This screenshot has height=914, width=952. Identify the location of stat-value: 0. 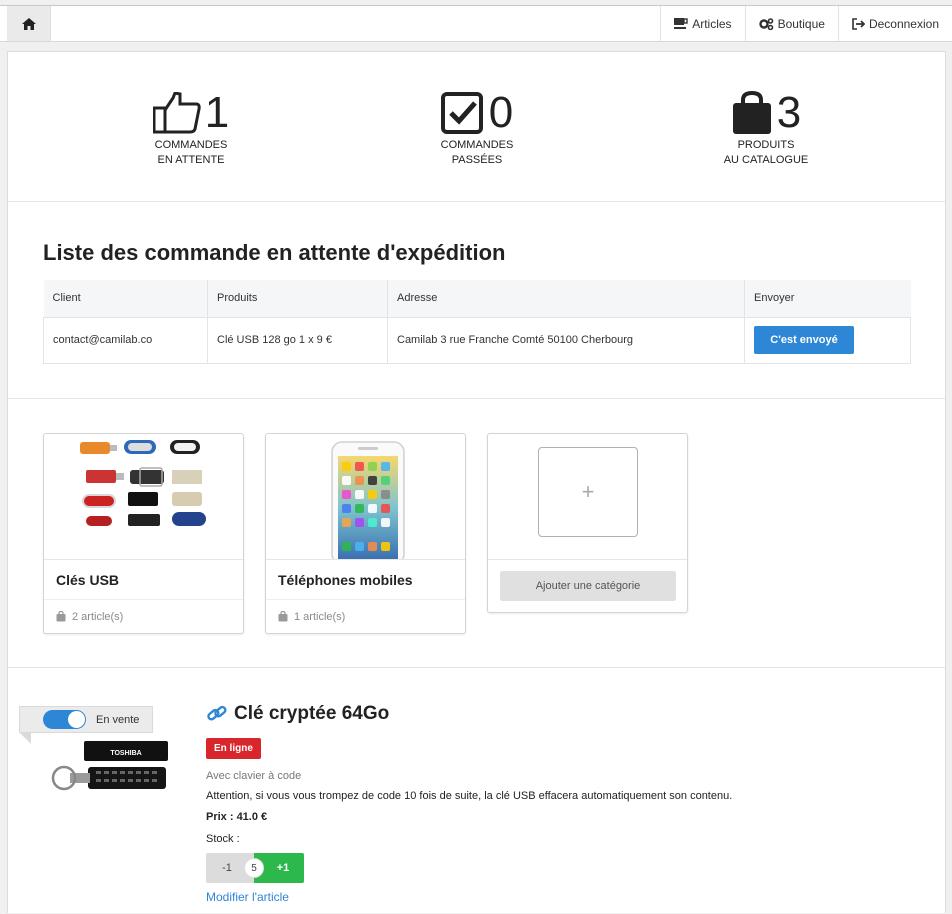
(501, 112).